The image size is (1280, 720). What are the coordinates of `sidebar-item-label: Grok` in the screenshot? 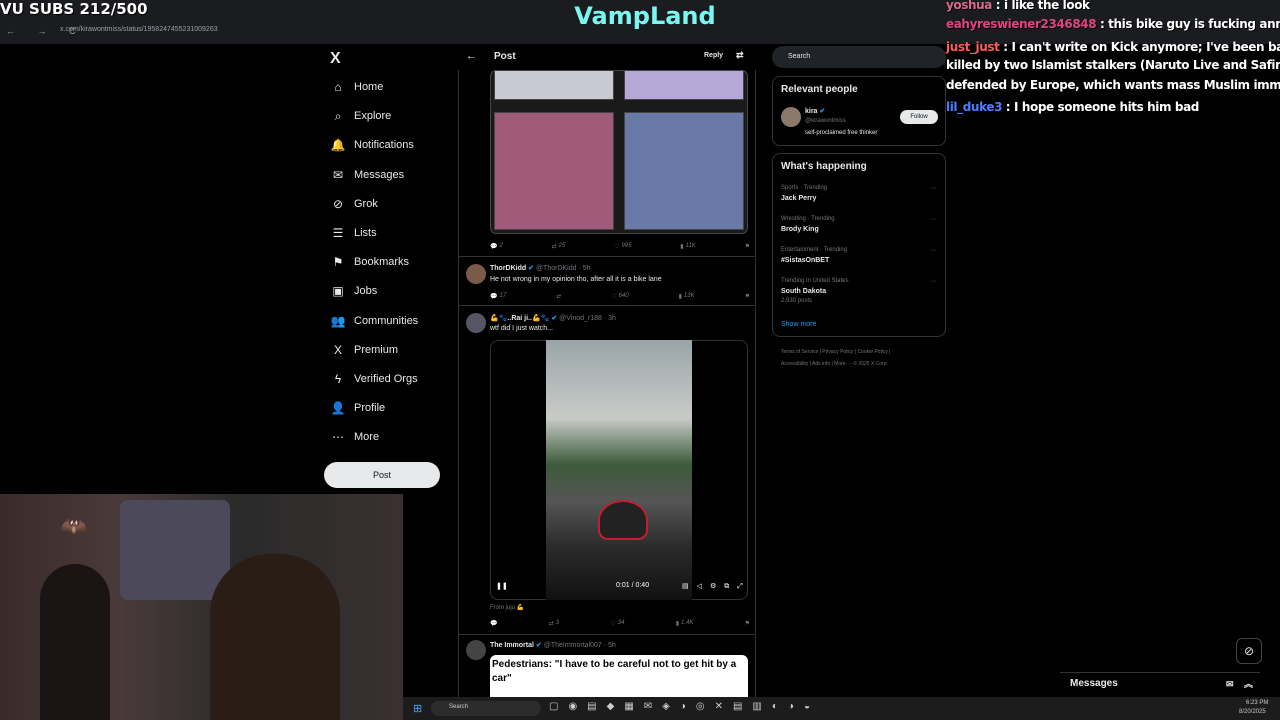 It's located at (366, 203).